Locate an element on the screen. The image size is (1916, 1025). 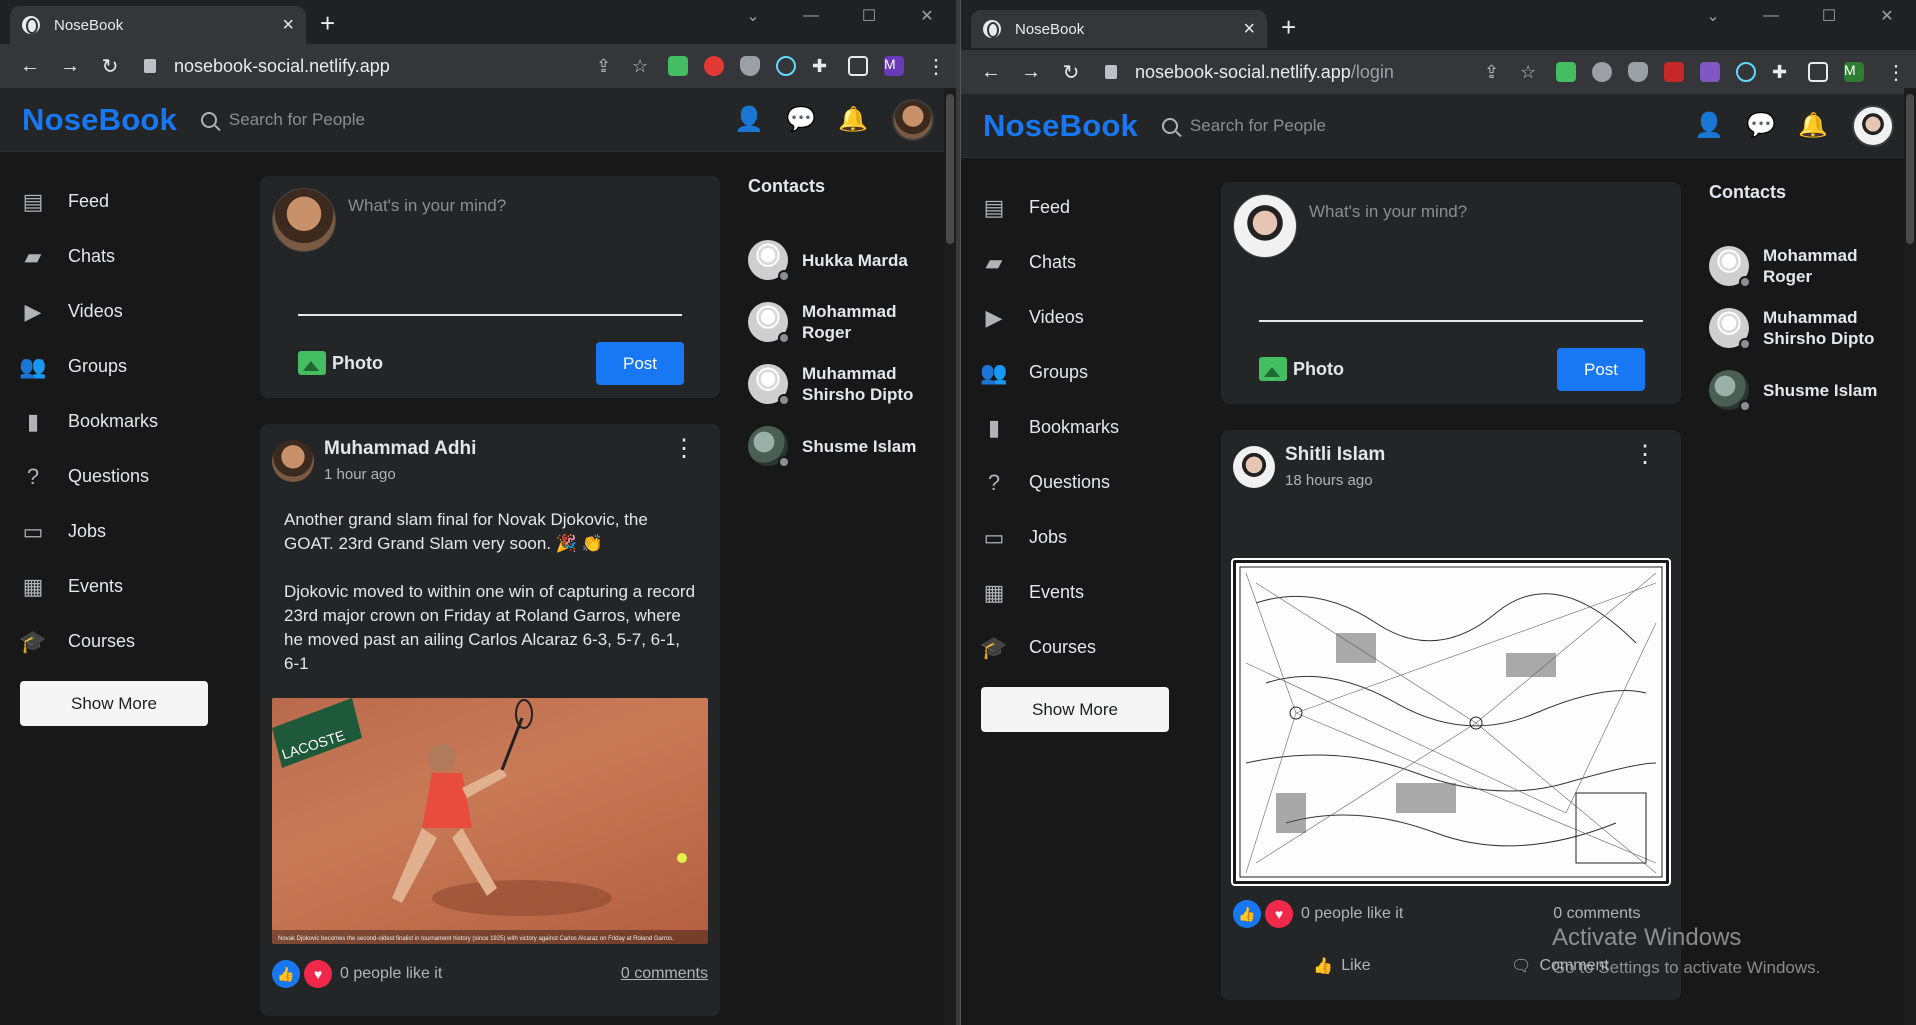
close-window-icon: ✕ is located at coordinates (927, 16).